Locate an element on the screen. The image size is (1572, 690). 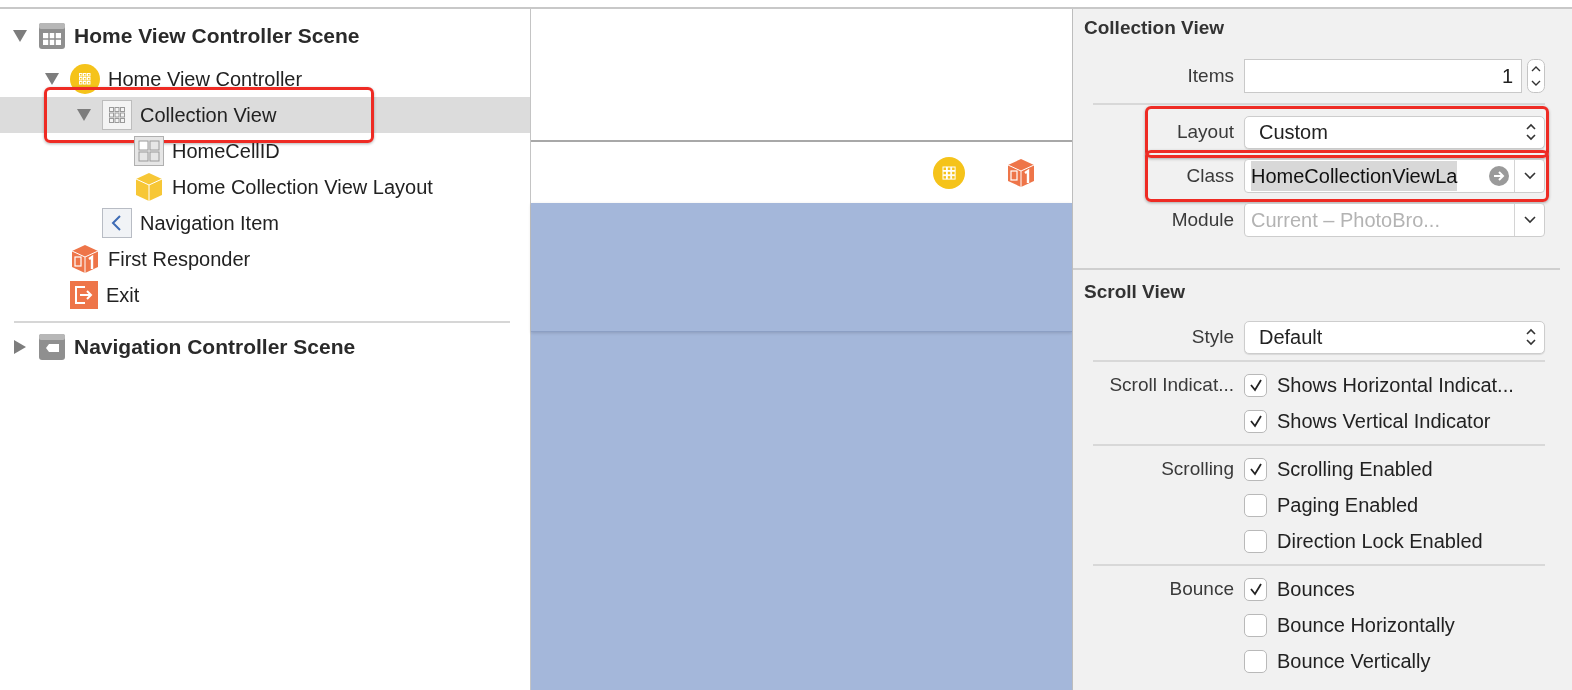
checkbox-label: Paging Enabled is located at coordinates (1348, 505).